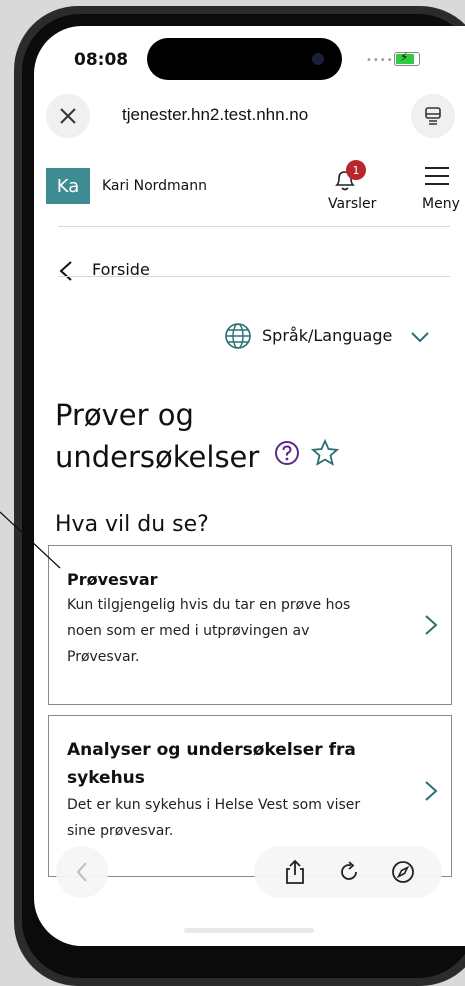  What do you see at coordinates (188, 631) in the screenshot?
I see `card-description-line: noen som er med i utprøvingen av` at bounding box center [188, 631].